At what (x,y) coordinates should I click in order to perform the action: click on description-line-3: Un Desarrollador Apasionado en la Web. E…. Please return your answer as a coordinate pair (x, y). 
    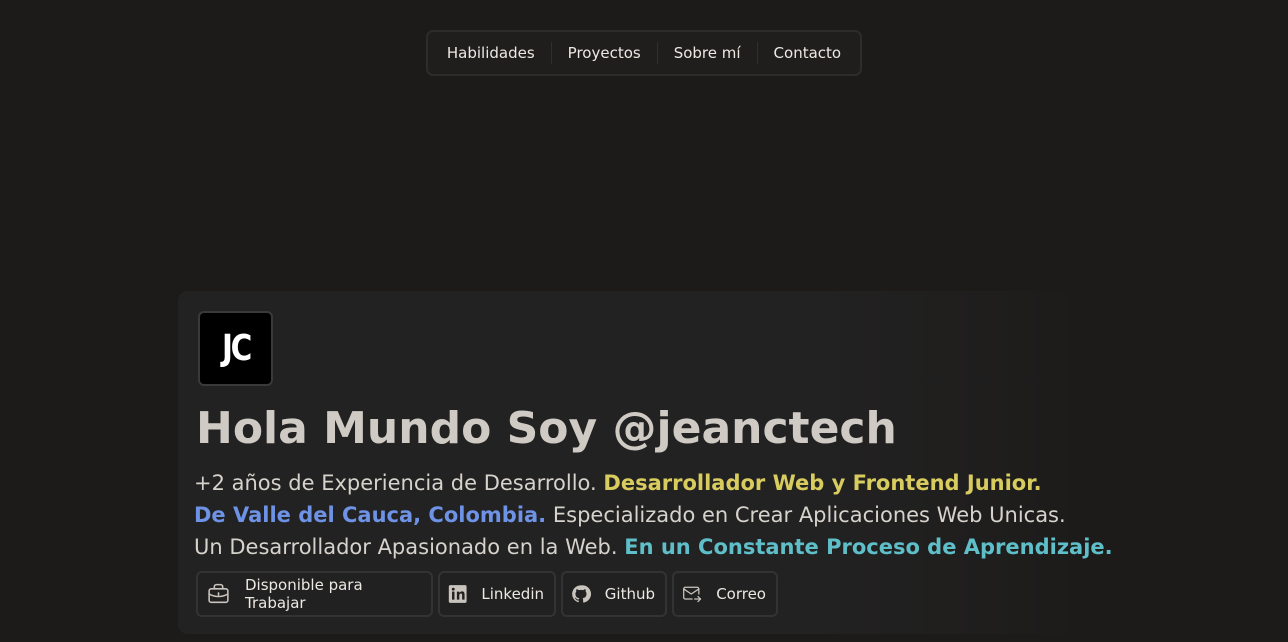
    Looking at the image, I should click on (653, 547).